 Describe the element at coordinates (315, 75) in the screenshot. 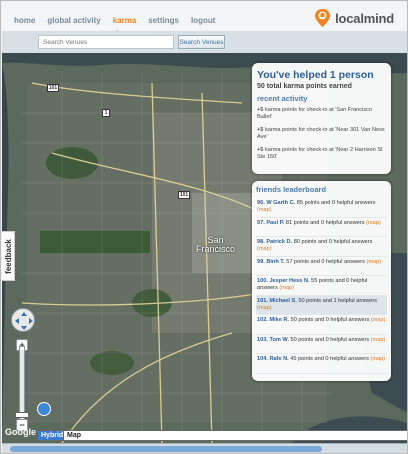

I see `karma-title: You've helped 1 person` at that location.